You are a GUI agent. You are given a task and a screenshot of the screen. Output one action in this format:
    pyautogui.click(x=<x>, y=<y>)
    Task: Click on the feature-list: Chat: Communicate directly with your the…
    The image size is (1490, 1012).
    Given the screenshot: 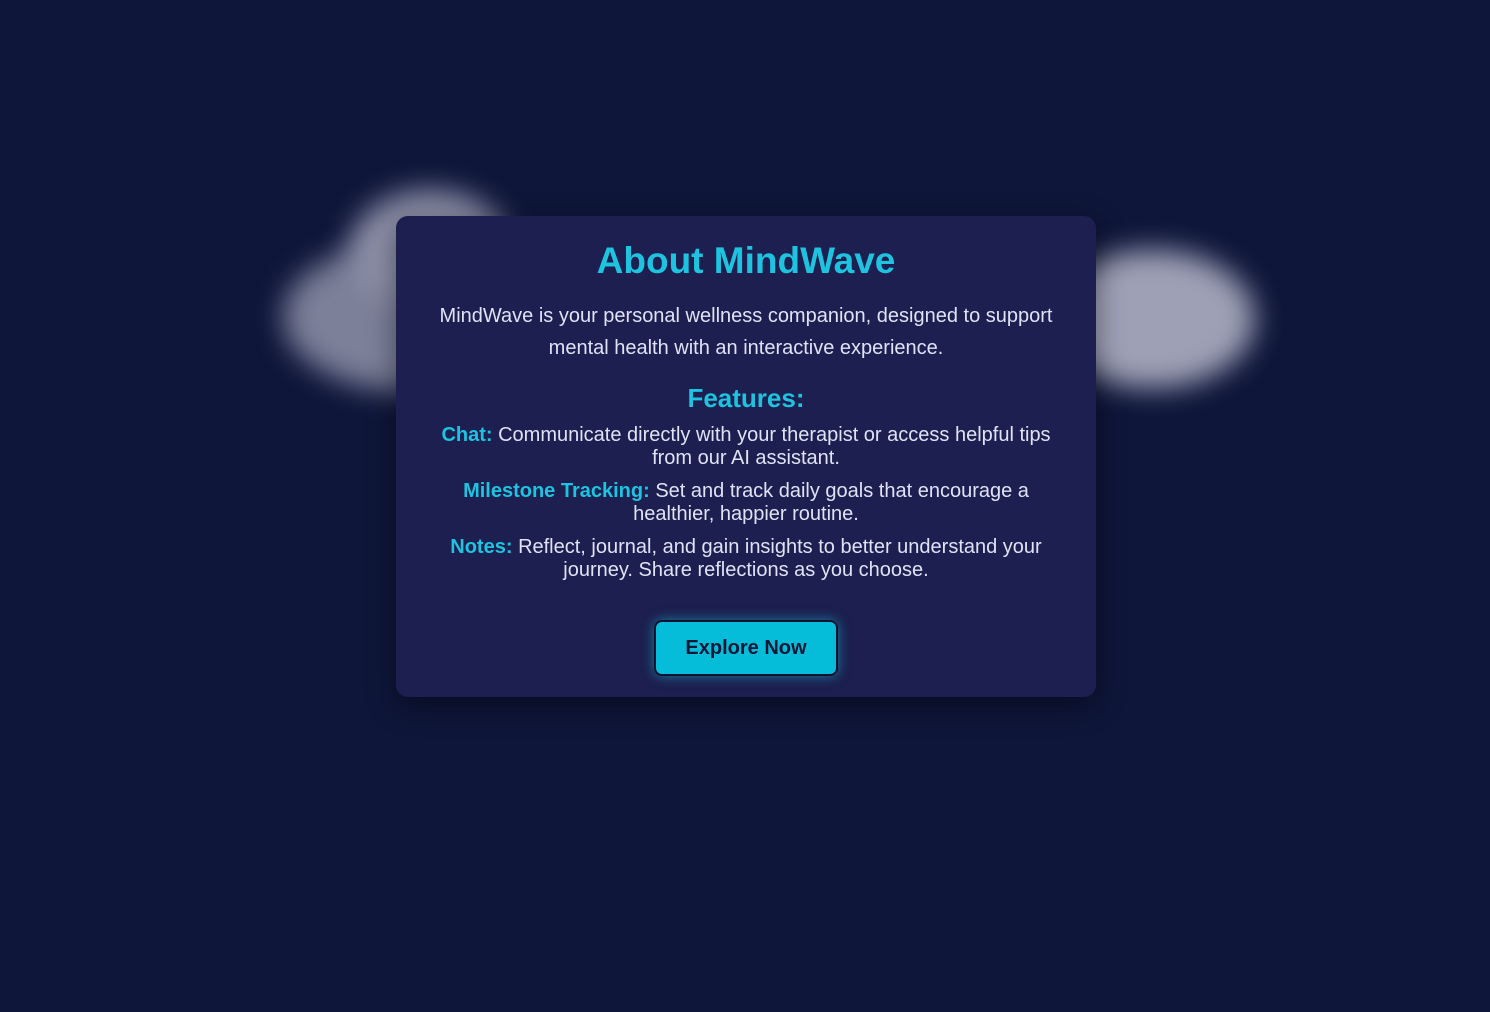 What is the action you would take?
    pyautogui.click(x=746, y=503)
    